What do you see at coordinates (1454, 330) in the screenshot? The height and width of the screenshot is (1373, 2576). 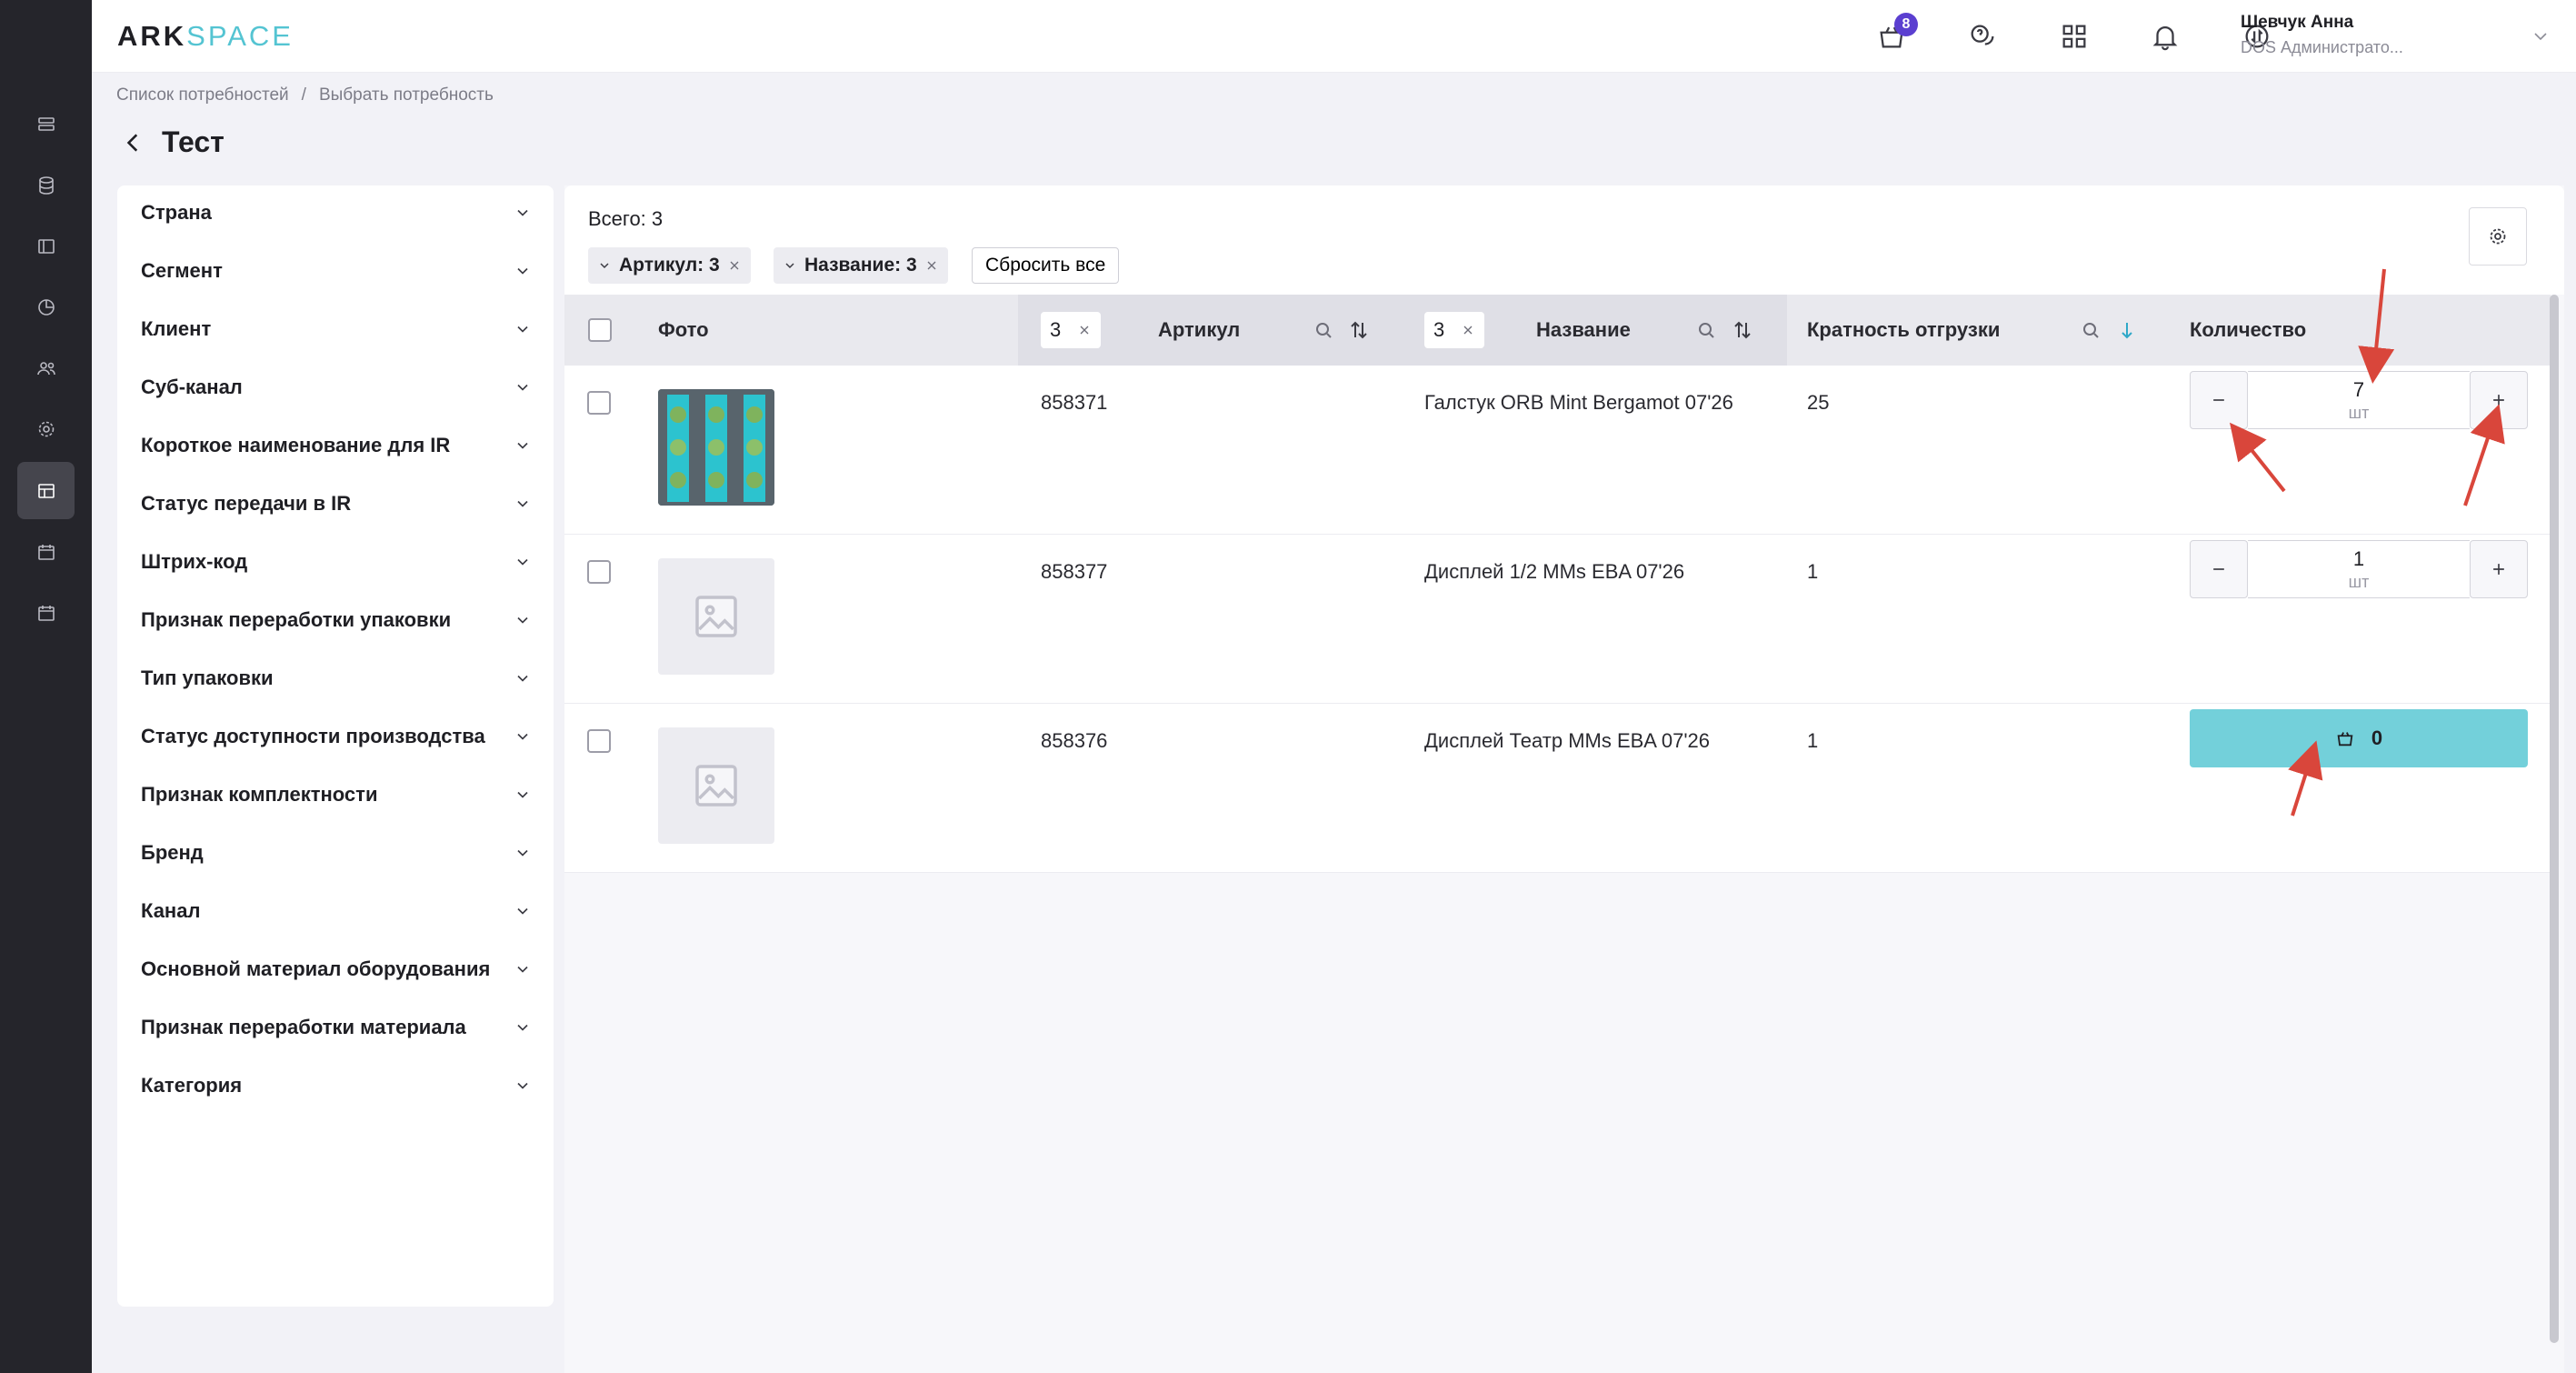 I see `name-filter-input: 3` at bounding box center [1454, 330].